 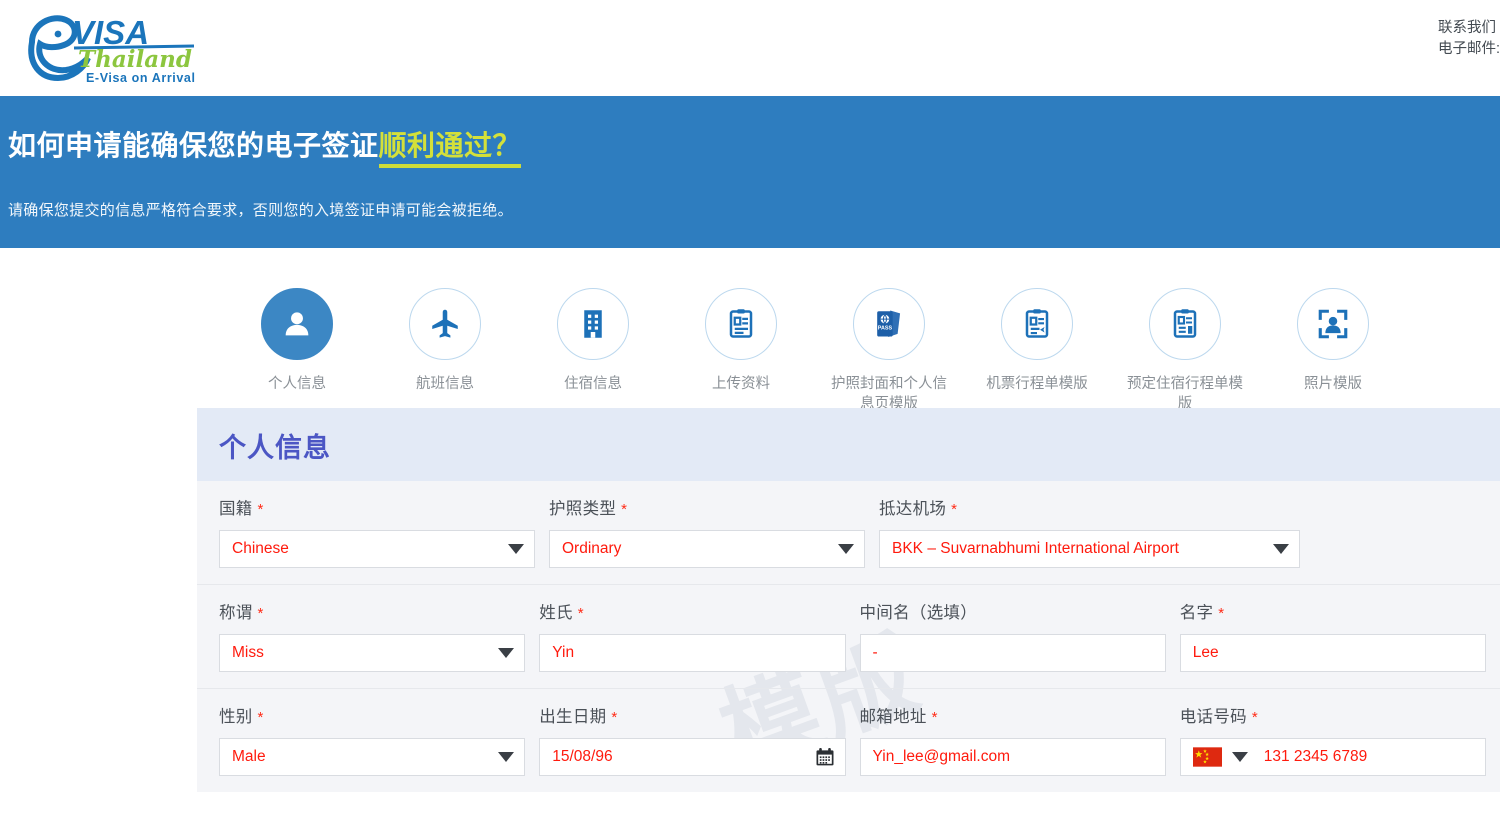 I want to click on field-value: Ordinary, so click(x=592, y=548).